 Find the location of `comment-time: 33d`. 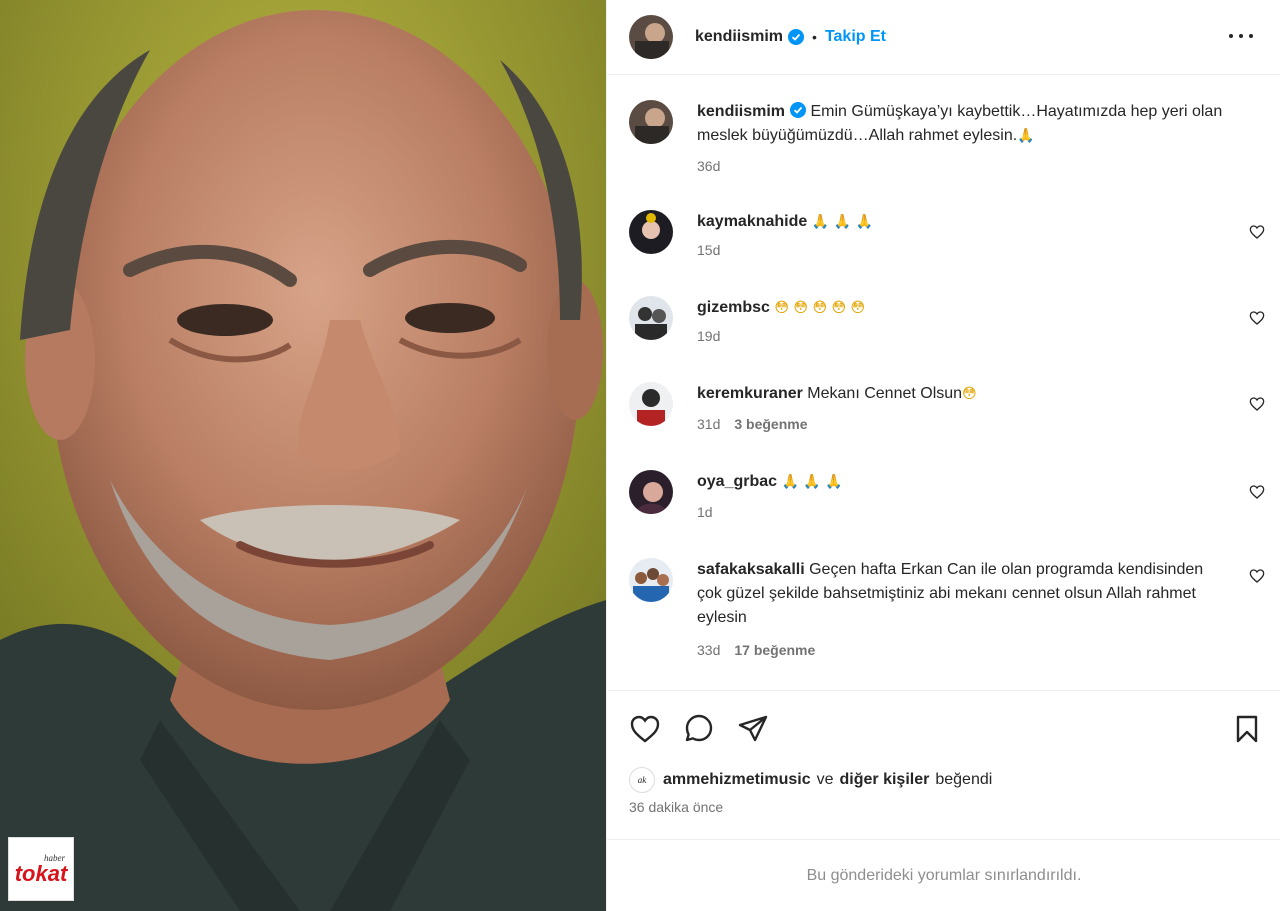

comment-time: 33d is located at coordinates (709, 650).